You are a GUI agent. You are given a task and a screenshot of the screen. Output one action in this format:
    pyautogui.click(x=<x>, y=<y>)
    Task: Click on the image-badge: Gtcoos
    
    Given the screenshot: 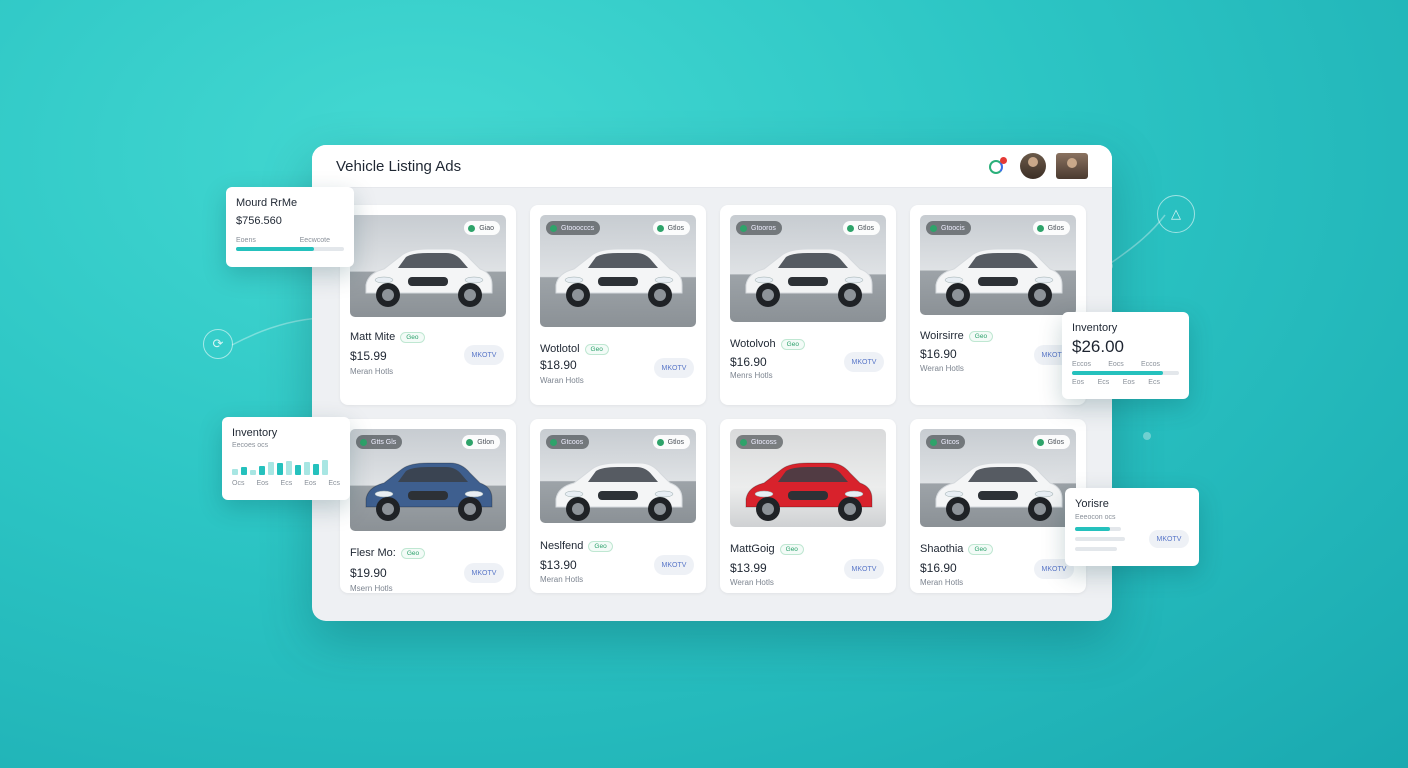 What is the action you would take?
    pyautogui.click(x=568, y=442)
    